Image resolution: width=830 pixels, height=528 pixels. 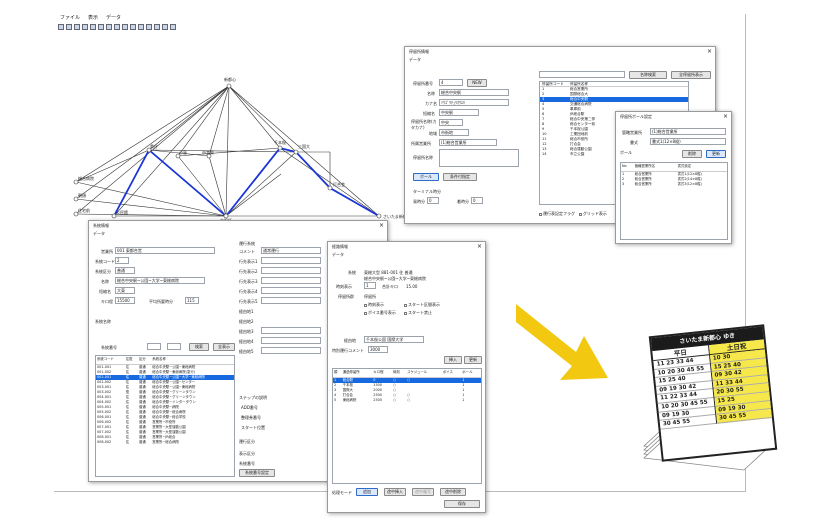 What do you see at coordinates (688, 131) in the screenshot?
I see `pole-company-select: (1)総合営業所` at bounding box center [688, 131].